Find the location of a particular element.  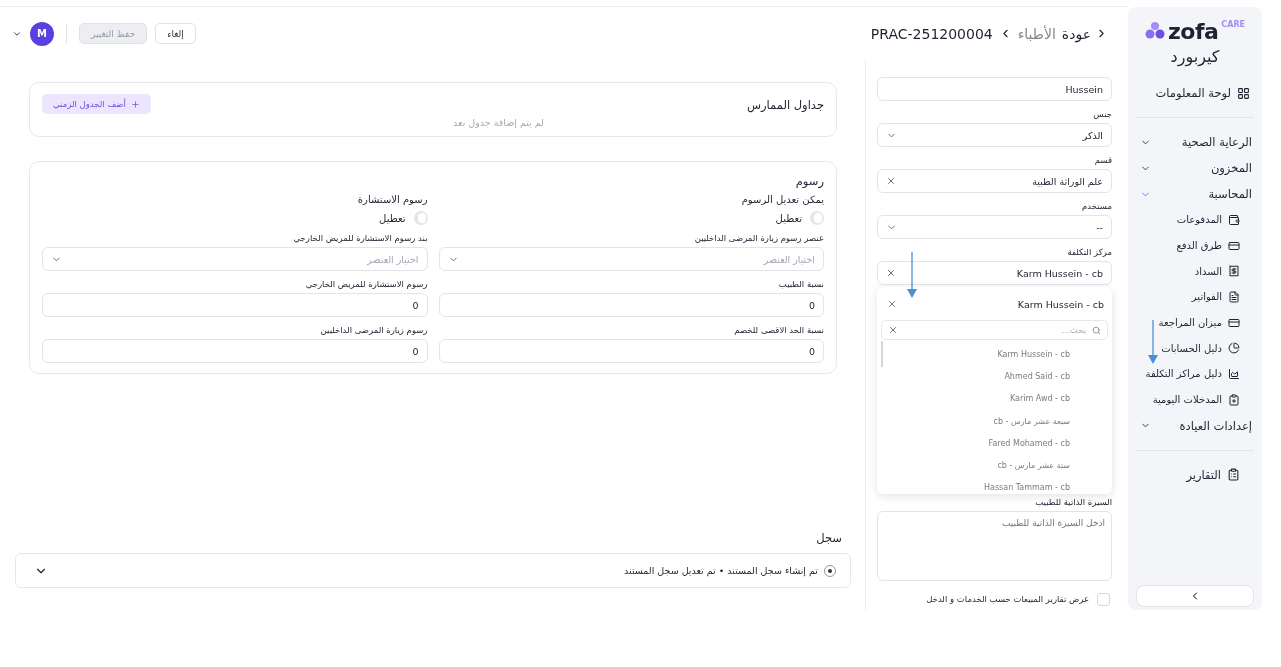

field-label: مركز التكلفة is located at coordinates (1089, 252).